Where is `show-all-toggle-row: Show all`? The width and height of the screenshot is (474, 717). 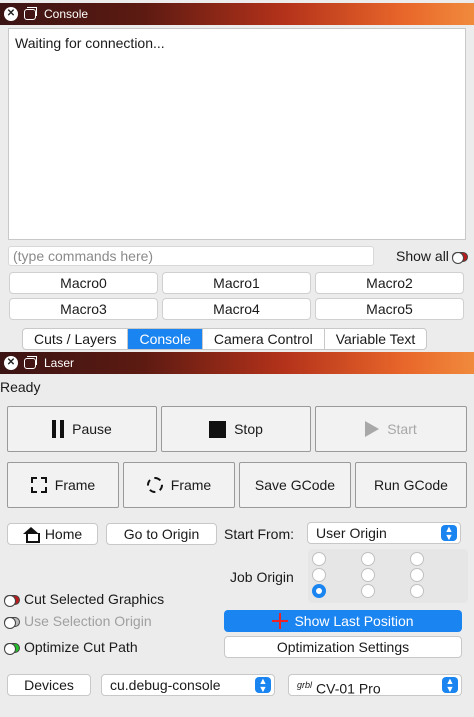 show-all-toggle-row: Show all is located at coordinates (432, 256).